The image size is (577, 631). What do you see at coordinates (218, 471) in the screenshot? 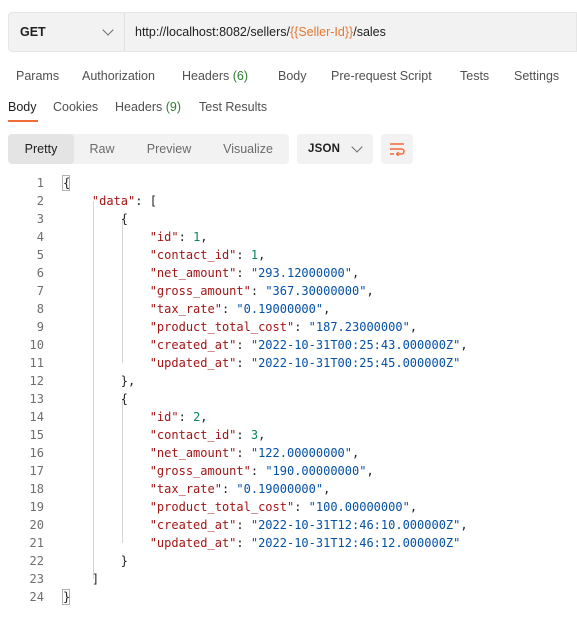
I see `code-text: "gross_amount": "190.00000000",` at bounding box center [218, 471].